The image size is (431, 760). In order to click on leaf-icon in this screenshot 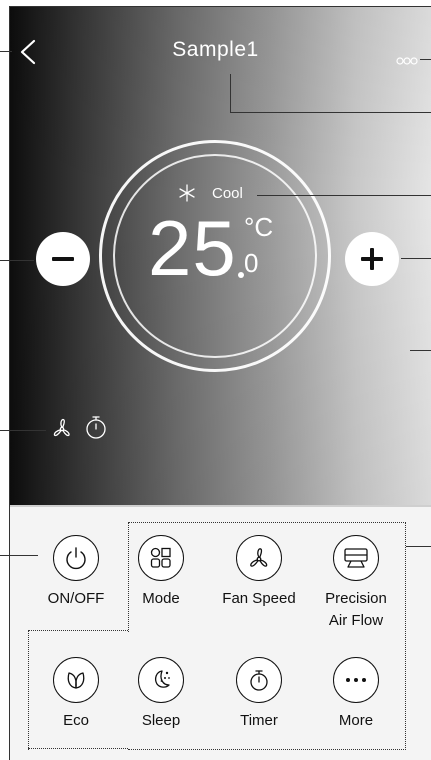, I will do `click(76, 680)`.